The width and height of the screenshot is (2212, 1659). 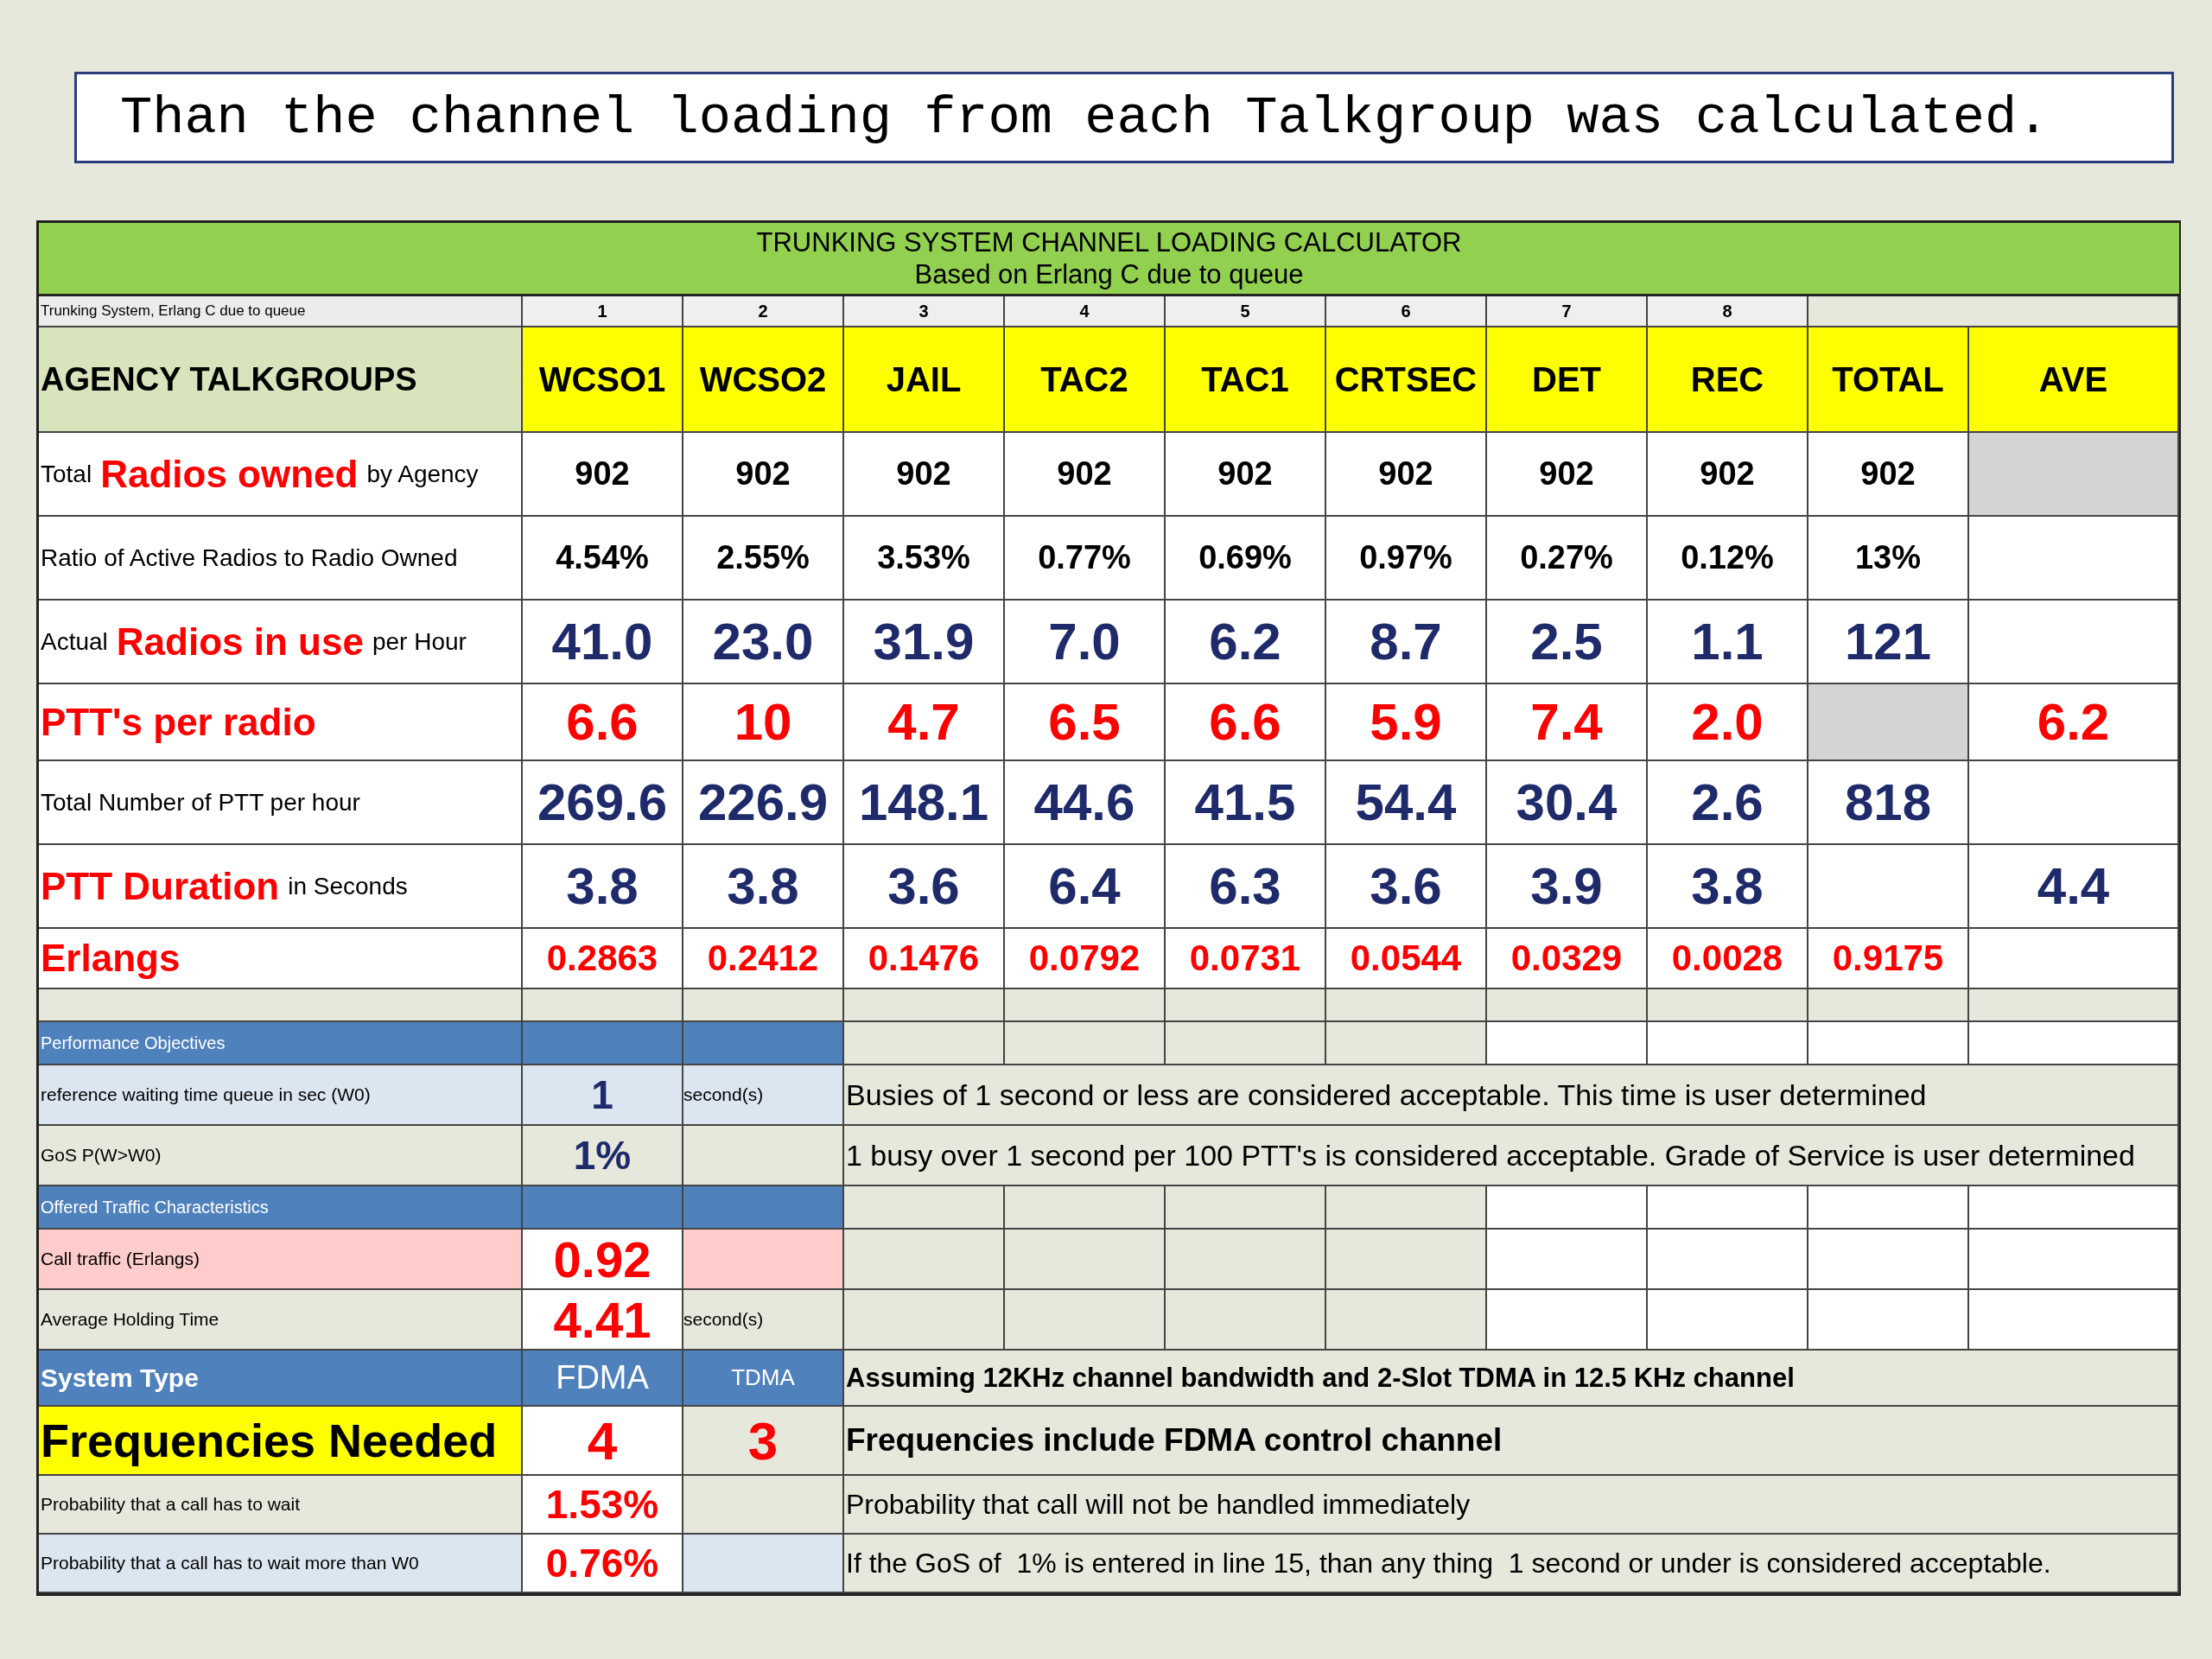 What do you see at coordinates (281, 380) in the screenshot?
I see `row-header: AGENCY TALKGROUPS` at bounding box center [281, 380].